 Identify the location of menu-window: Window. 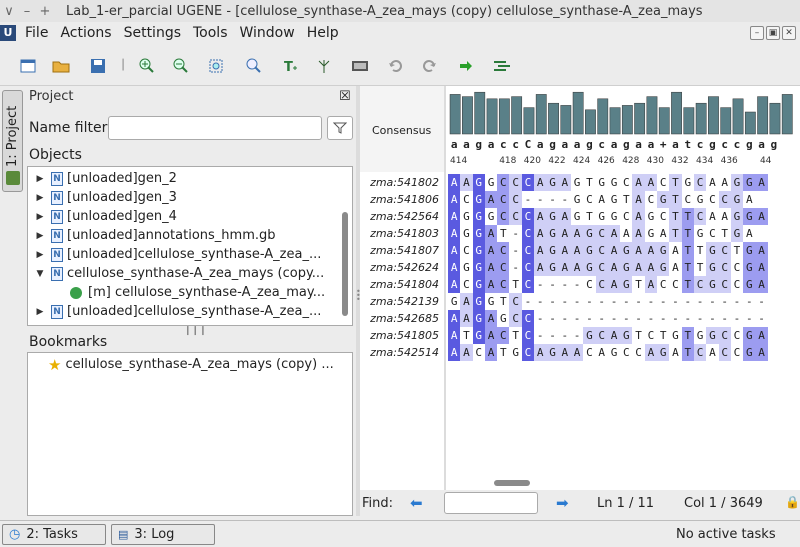
(267, 33).